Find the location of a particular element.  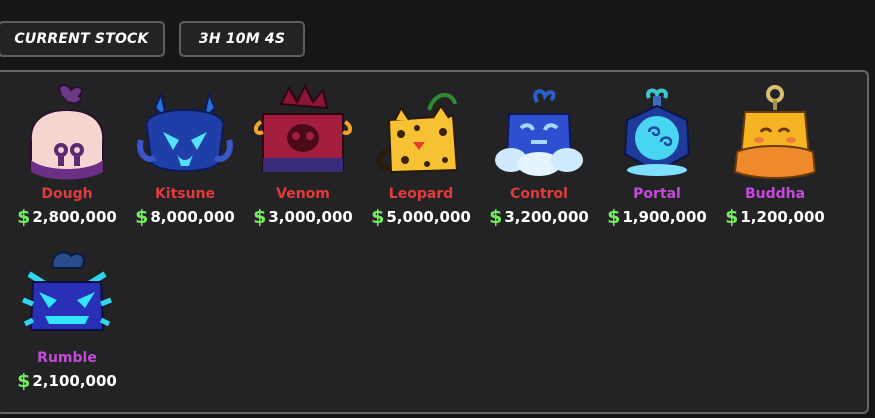

control-fruit-icon is located at coordinates (539, 132).